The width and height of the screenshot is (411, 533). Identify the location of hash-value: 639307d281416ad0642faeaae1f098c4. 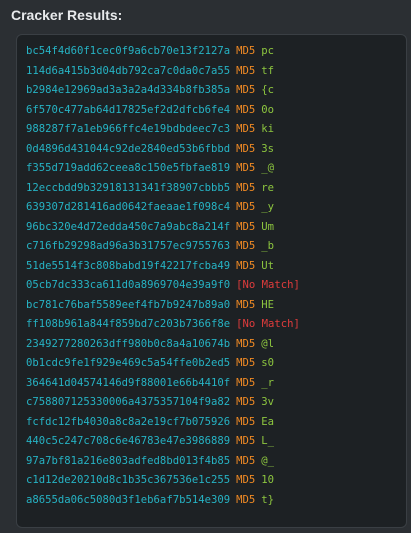
(128, 207).